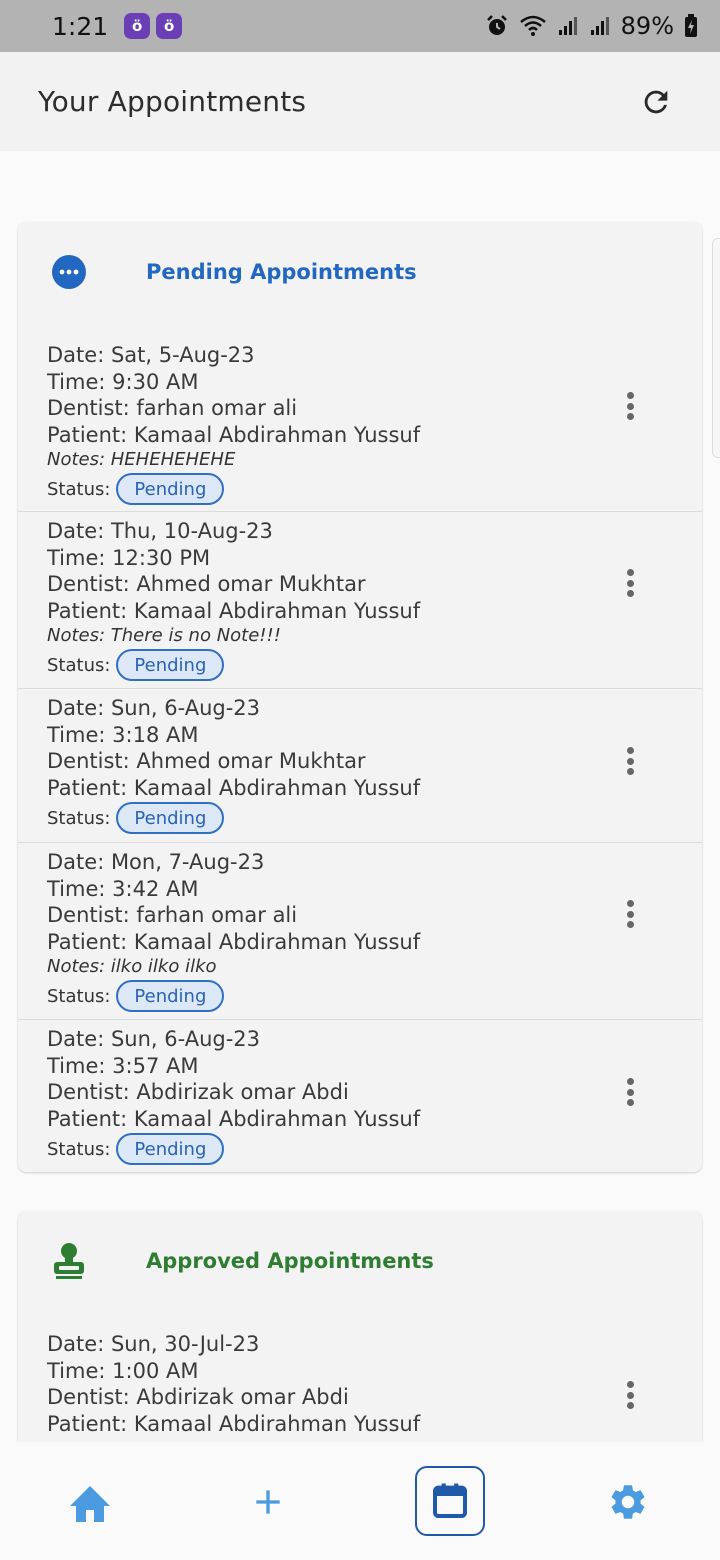  Describe the element at coordinates (69, 272) in the screenshot. I see `more-horizontal-circle-icon` at that location.